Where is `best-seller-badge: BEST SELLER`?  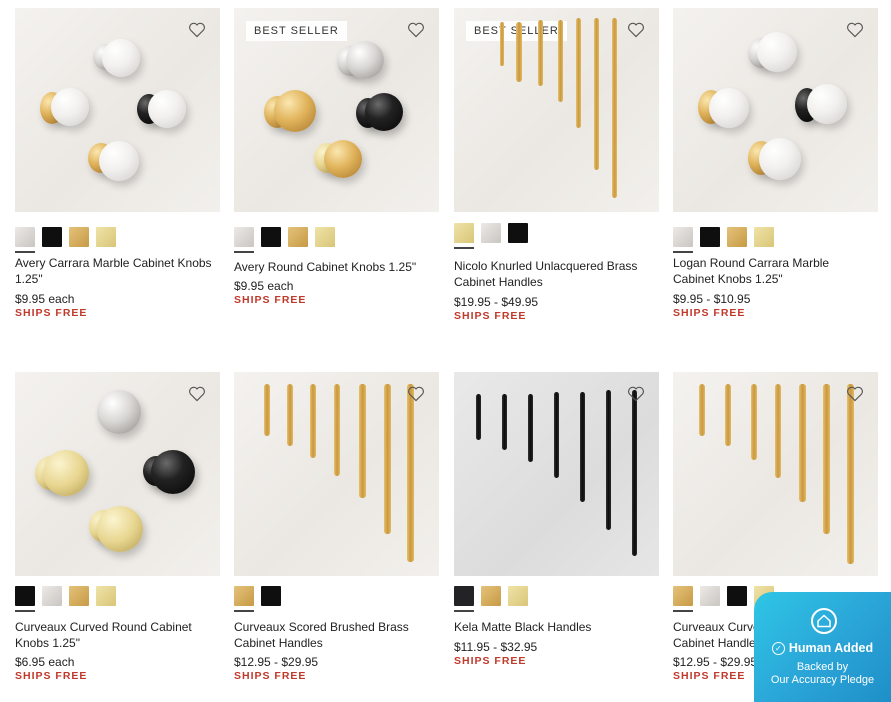 best-seller-badge: BEST SELLER is located at coordinates (296, 31).